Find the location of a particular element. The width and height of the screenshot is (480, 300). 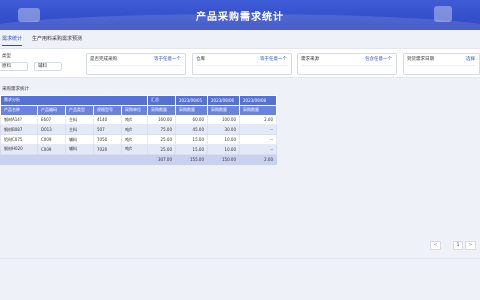

col-header: 产品名称 is located at coordinates (19, 110).